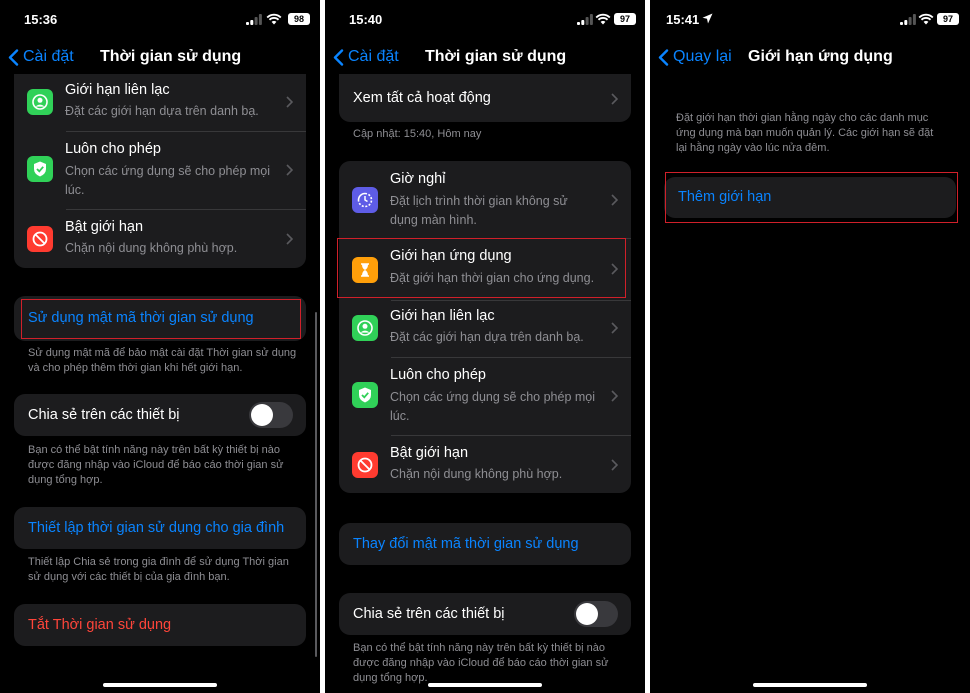 This screenshot has width=970, height=693. Describe the element at coordinates (316, 484) in the screenshot. I see `scrollbar` at that location.